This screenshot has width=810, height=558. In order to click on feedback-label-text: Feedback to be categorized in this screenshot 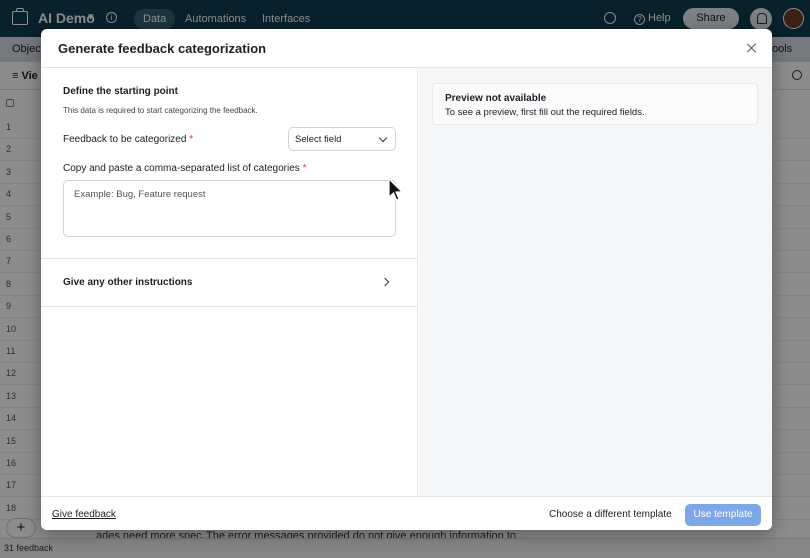, I will do `click(125, 139)`.